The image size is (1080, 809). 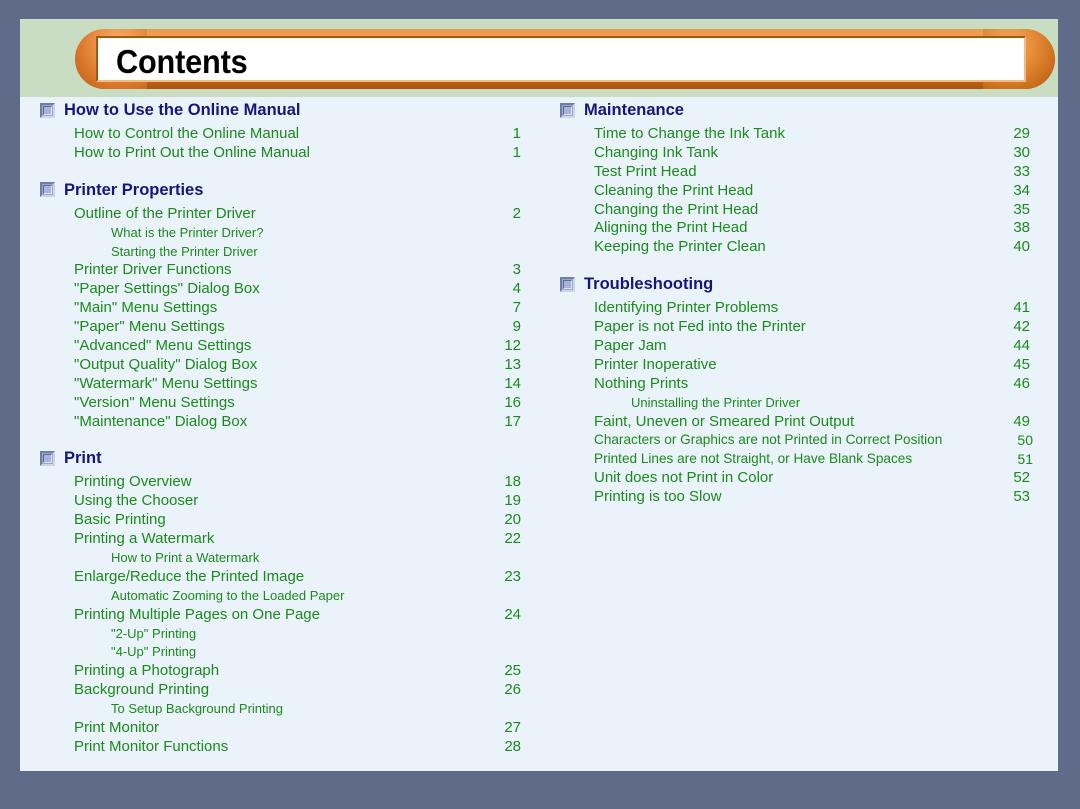 I want to click on toc-entry-label: Changing Ink Tank, so click(x=656, y=152).